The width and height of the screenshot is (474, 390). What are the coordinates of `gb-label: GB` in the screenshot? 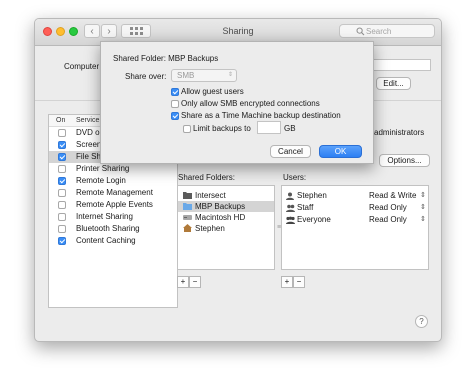 It's located at (290, 128).